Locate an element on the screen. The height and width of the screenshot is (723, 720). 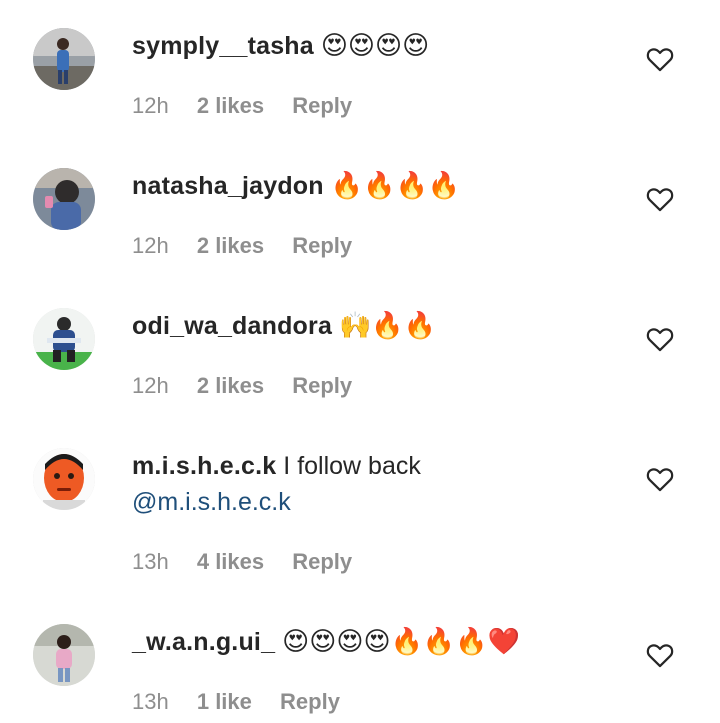
comment-line: _w.a.n.g.ui_ 😍😍😍😍🔥🔥🔥❤️ is located at coordinates (326, 642).